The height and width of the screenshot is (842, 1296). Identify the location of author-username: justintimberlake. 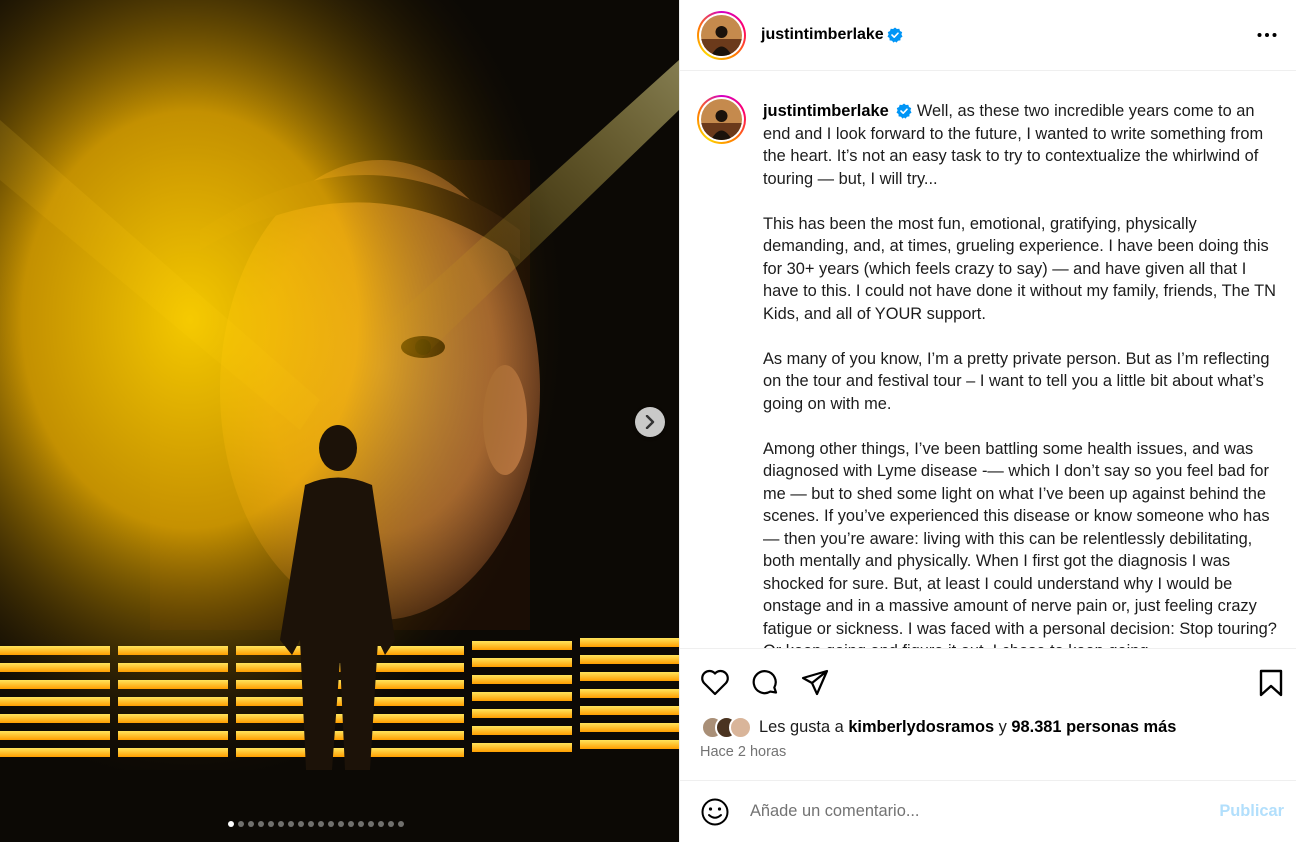
(822, 35).